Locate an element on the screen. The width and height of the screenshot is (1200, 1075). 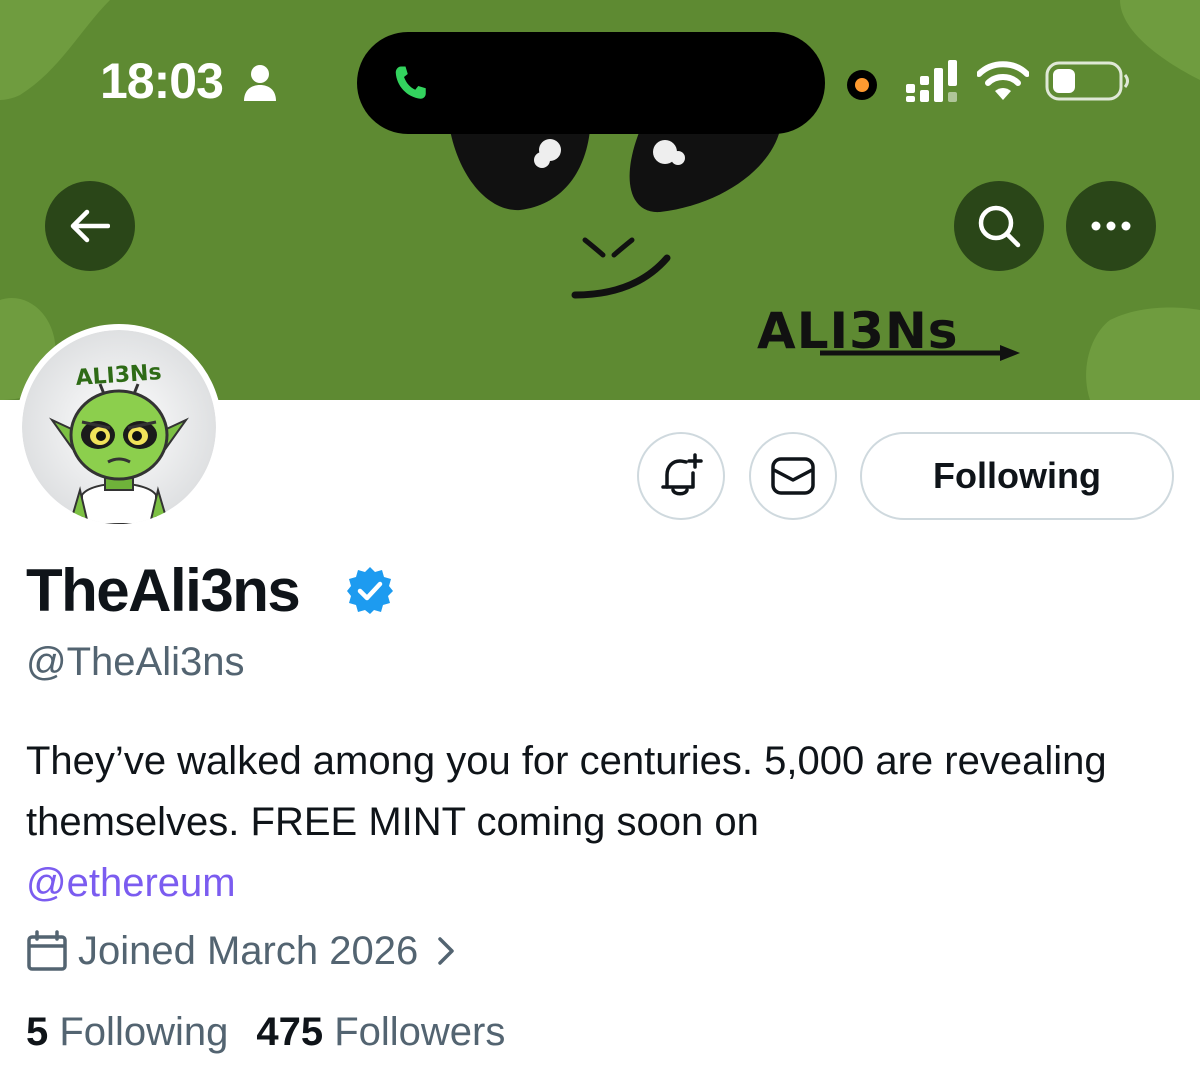
chevron-right-icon is located at coordinates (446, 951).